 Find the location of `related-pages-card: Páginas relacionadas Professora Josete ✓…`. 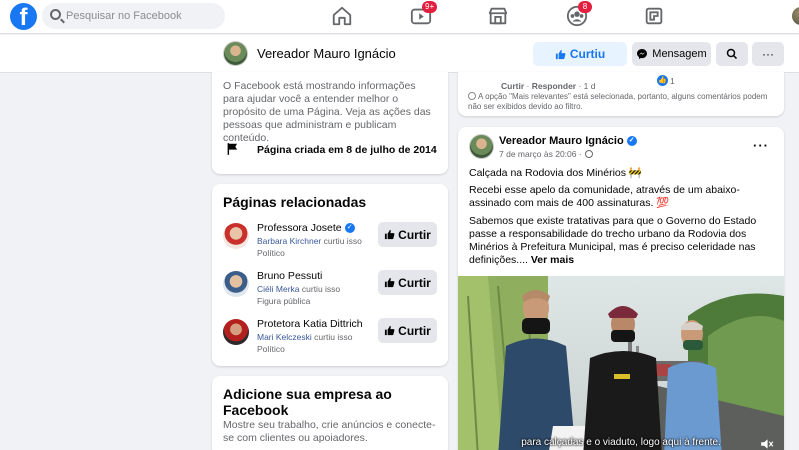

related-pages-card: Páginas relacionadas Professora Josete ✓… is located at coordinates (330, 275).